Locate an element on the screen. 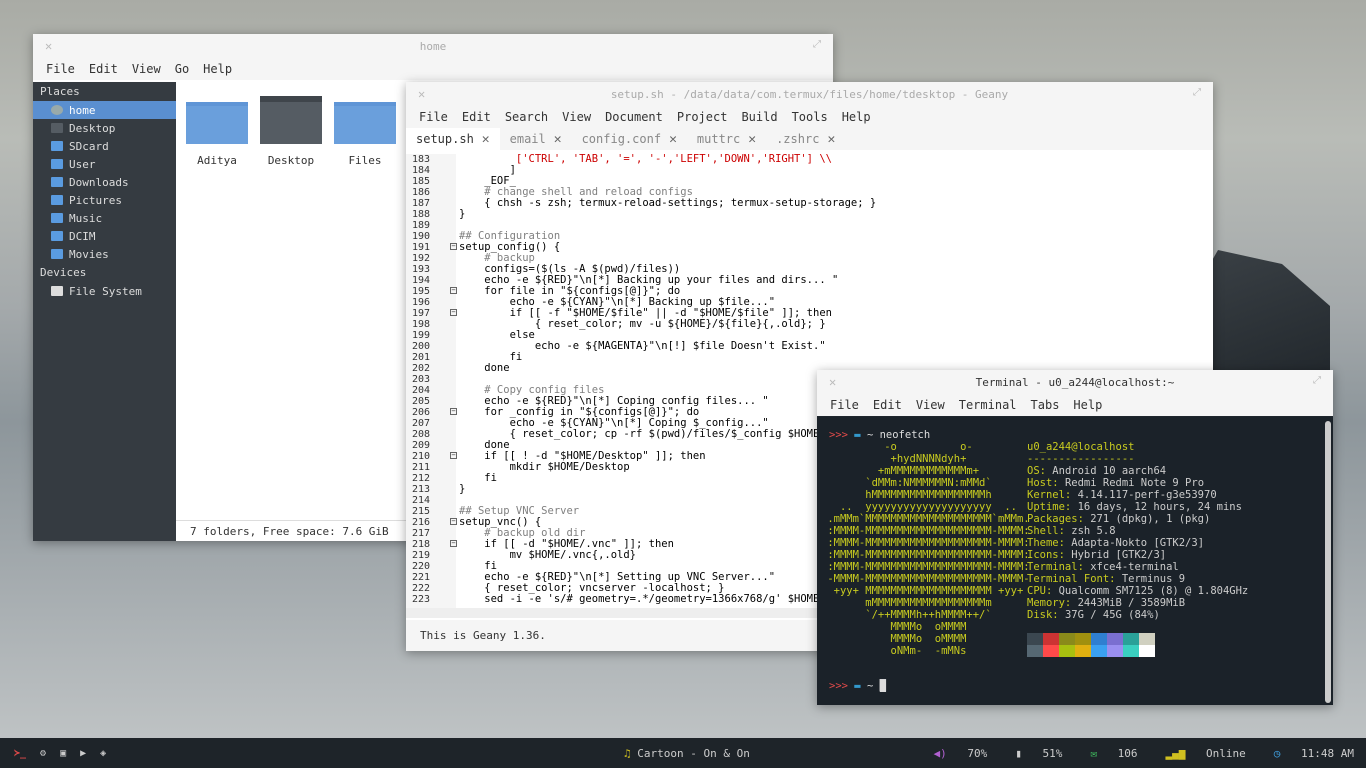 This screenshot has width=1366, height=768. sidebar-item-dcim: DCIM is located at coordinates (104, 236).